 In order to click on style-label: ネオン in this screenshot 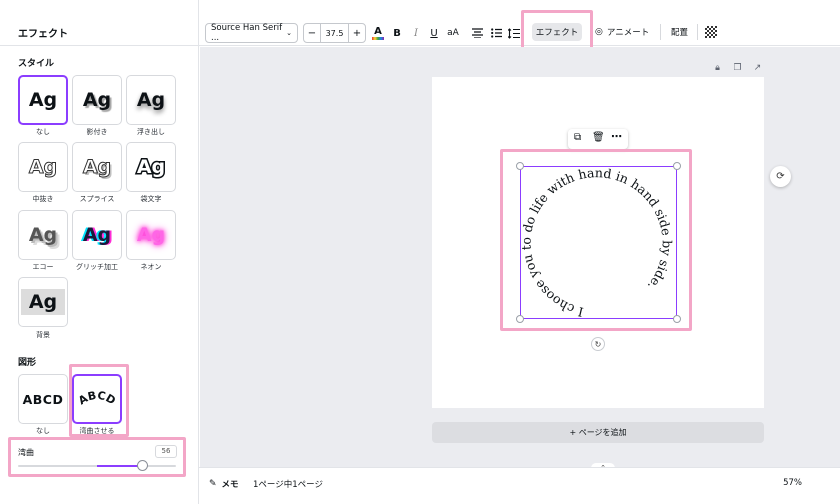, I will do `click(151, 267)`.